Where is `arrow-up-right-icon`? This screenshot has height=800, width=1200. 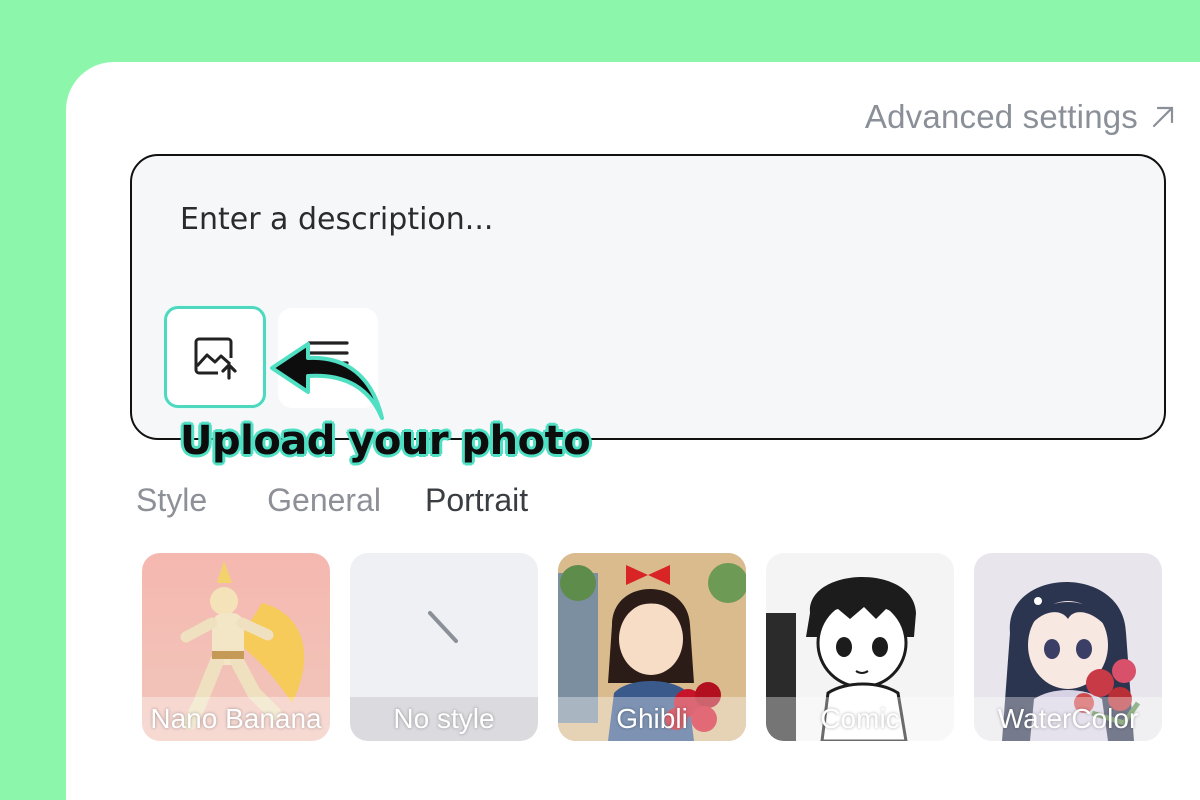
arrow-up-right-icon is located at coordinates (1163, 117).